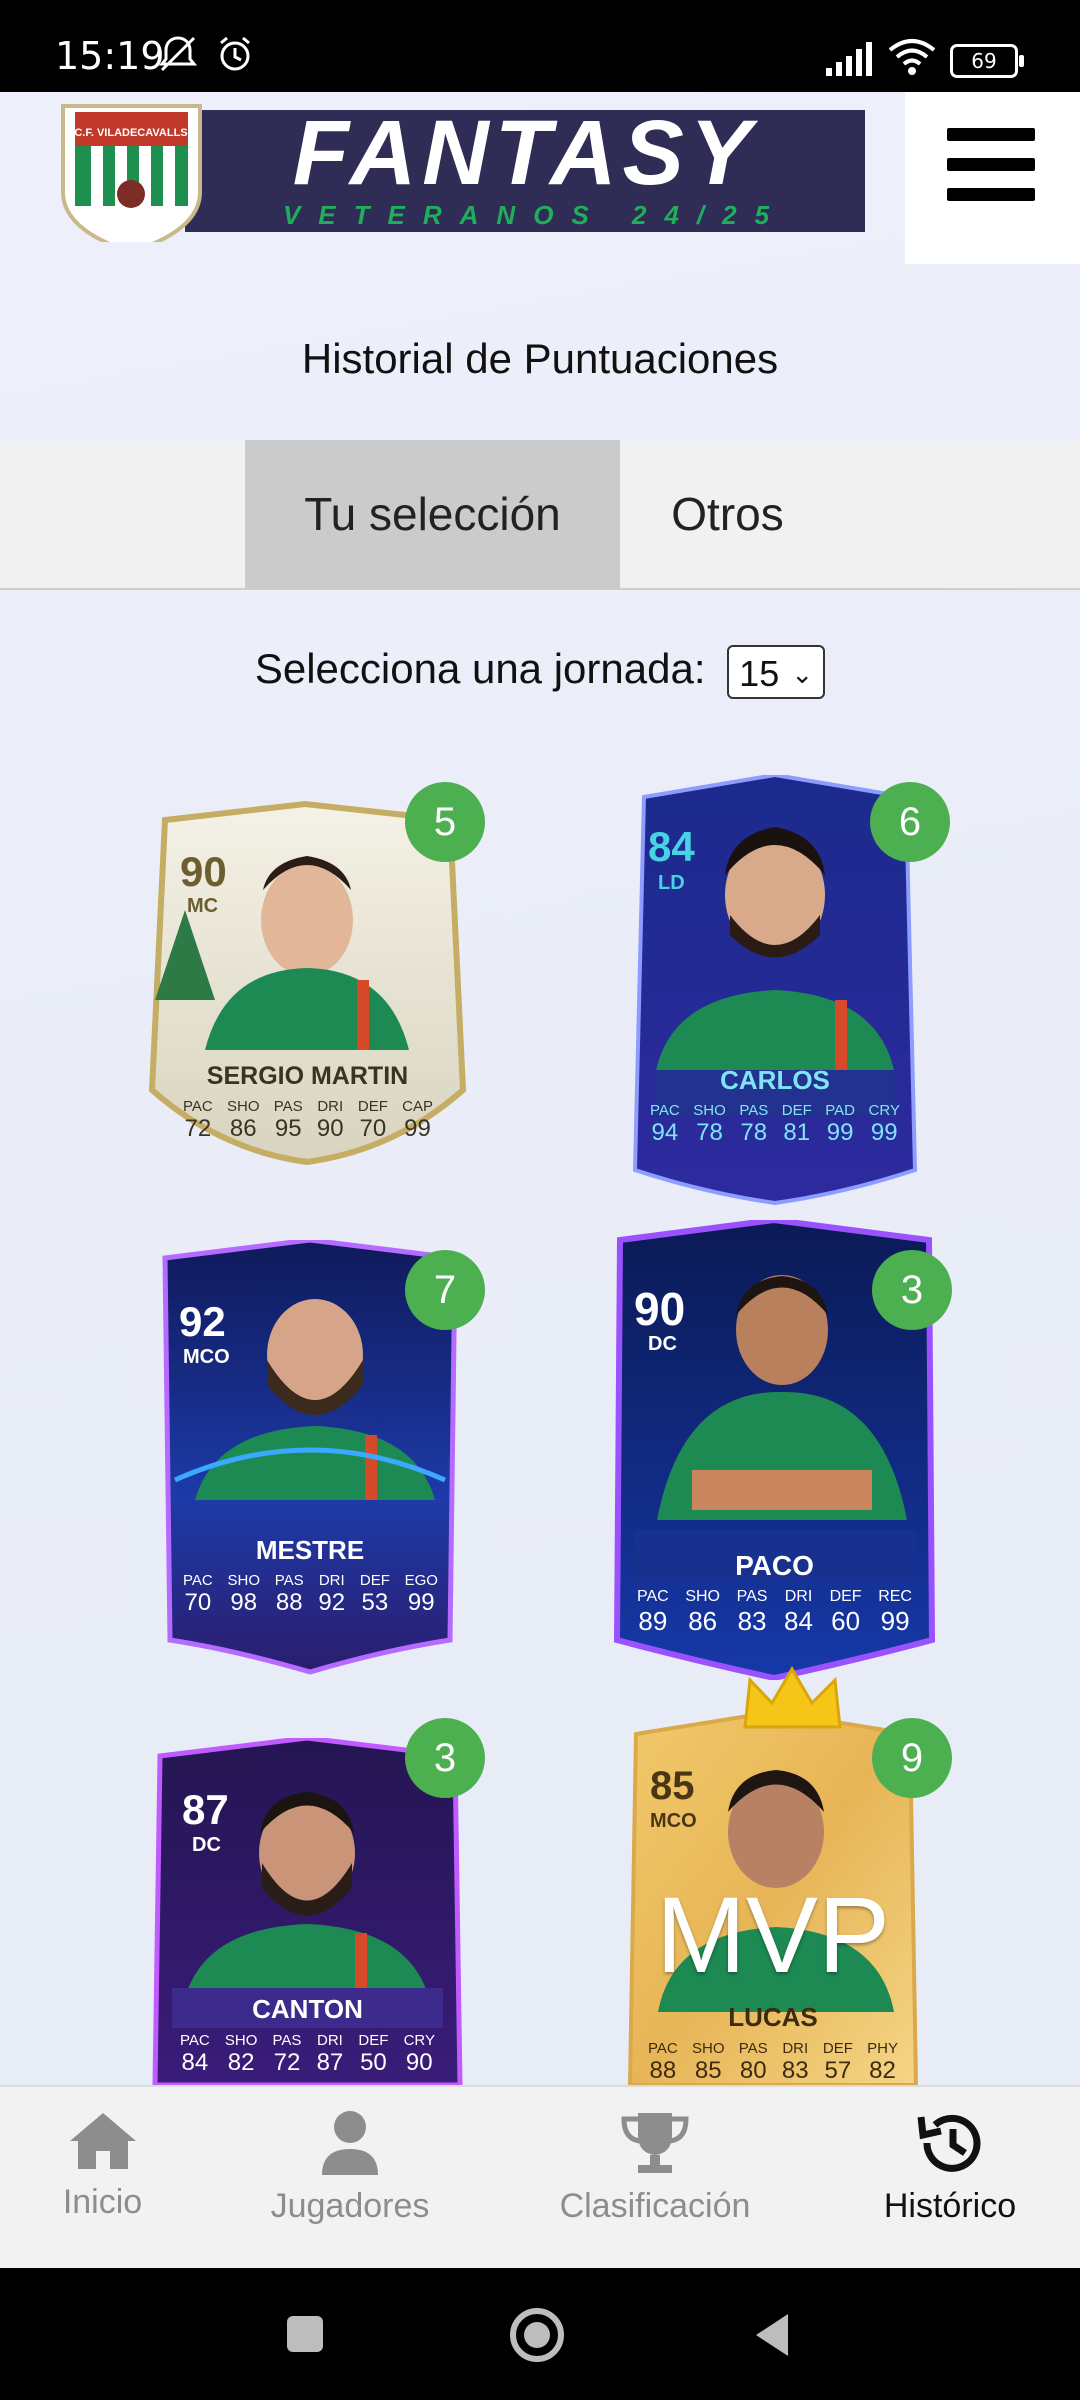  I want to click on jornada-selector-row: Selecciona una jornada: 15 ⌄, so click(540, 672).